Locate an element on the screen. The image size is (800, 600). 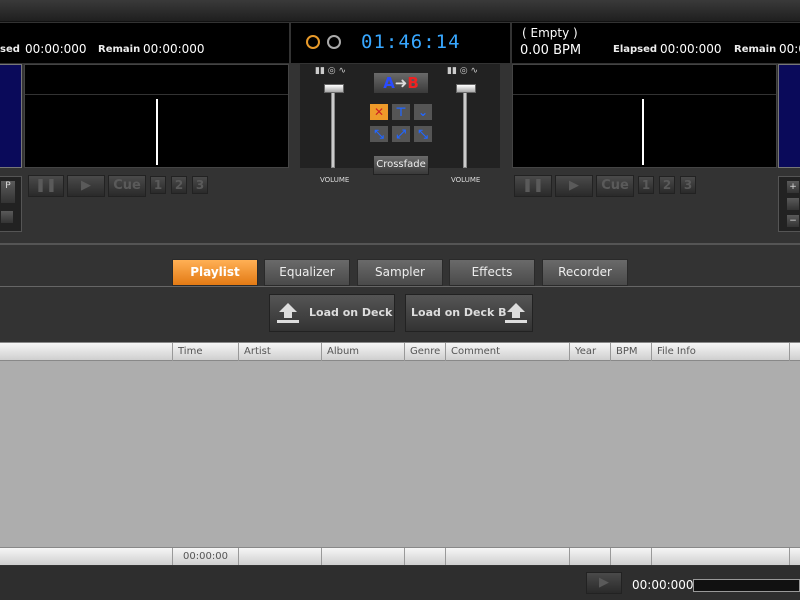
ab-b-label: B is located at coordinates (413, 83).